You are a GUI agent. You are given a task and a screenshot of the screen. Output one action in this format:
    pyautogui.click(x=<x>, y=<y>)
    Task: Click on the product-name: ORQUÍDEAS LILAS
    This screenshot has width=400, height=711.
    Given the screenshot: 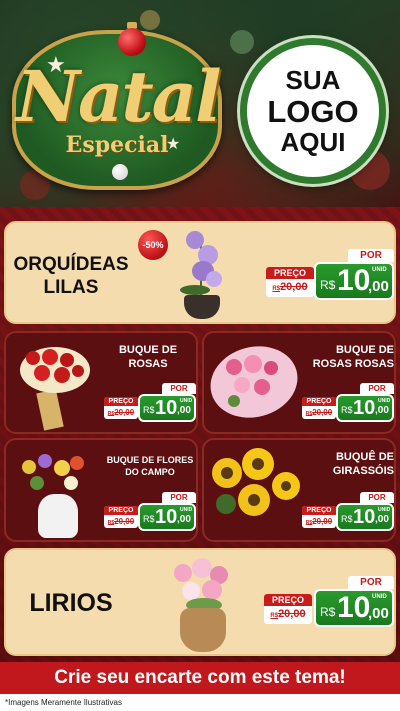 What is the action you would take?
    pyautogui.click(x=71, y=276)
    